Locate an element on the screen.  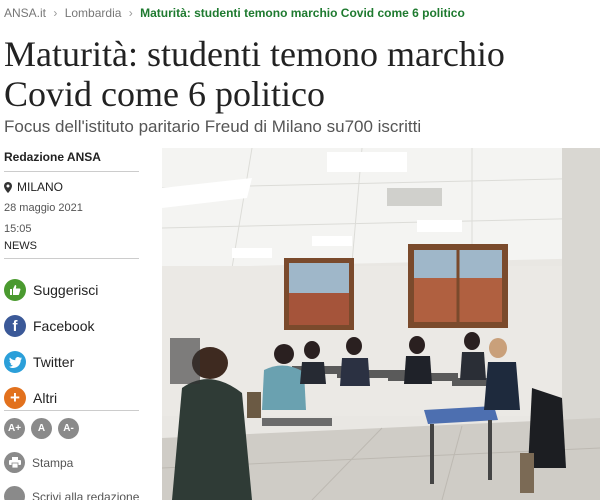
location: MILANO is located at coordinates (79, 187).